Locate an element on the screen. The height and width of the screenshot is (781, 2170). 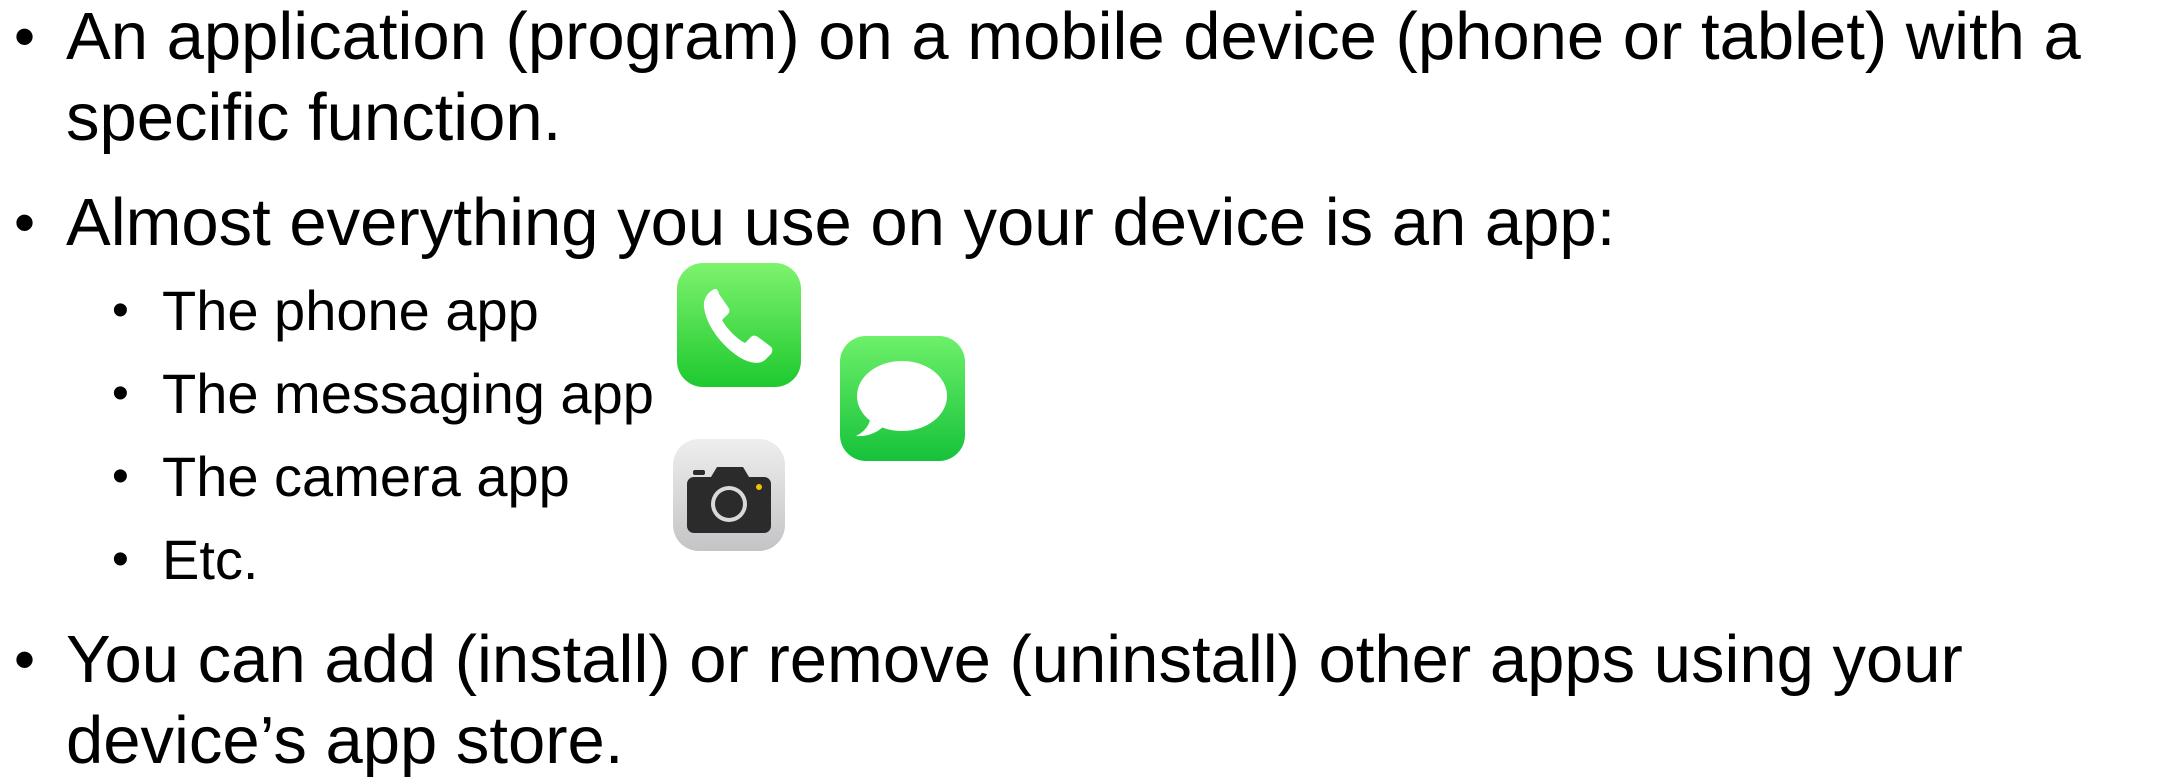
camera-app-icon is located at coordinates (729, 495).